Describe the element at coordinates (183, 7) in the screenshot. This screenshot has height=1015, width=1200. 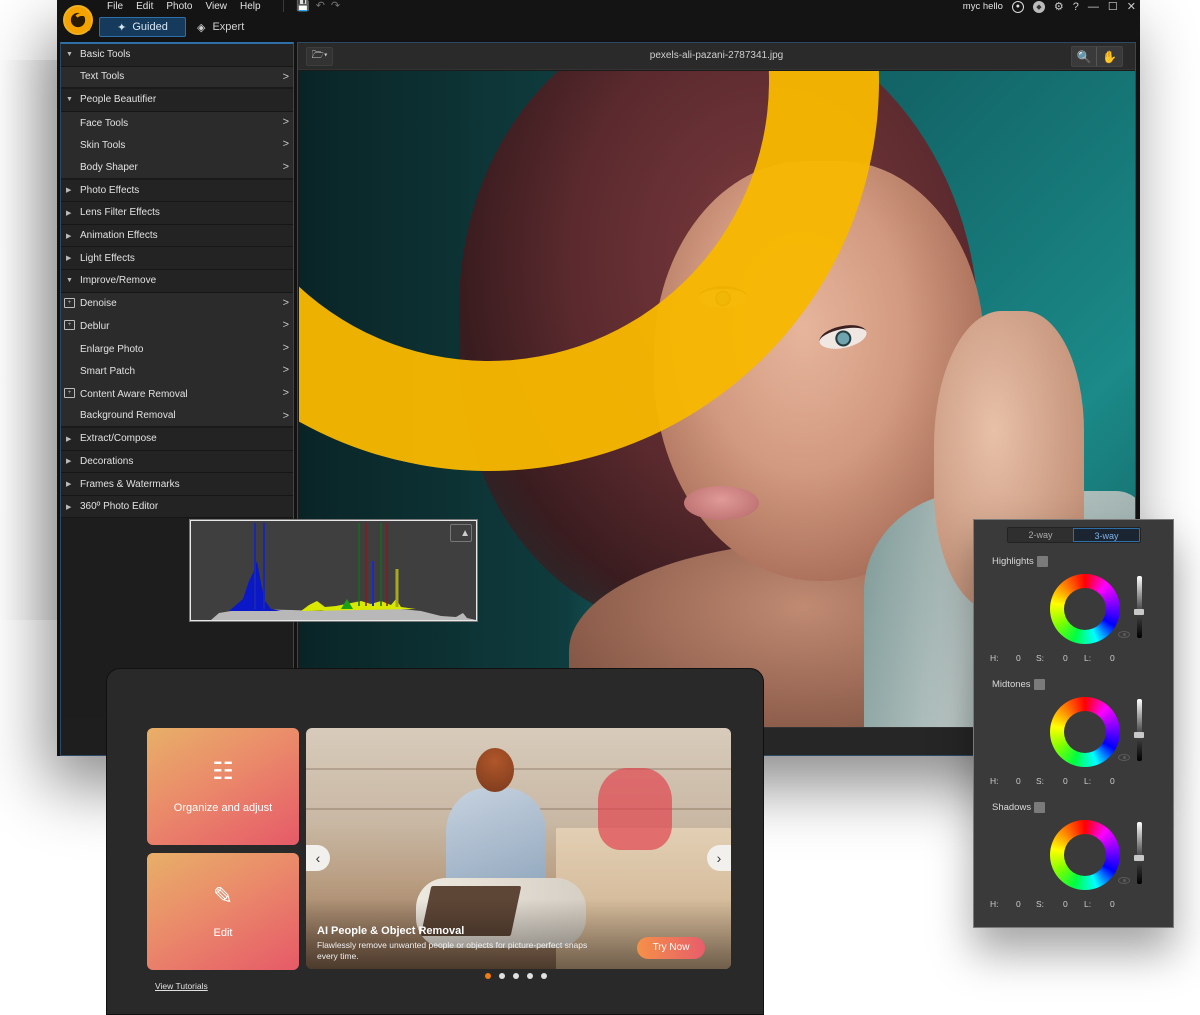
I see `menu-photo: Photo` at that location.